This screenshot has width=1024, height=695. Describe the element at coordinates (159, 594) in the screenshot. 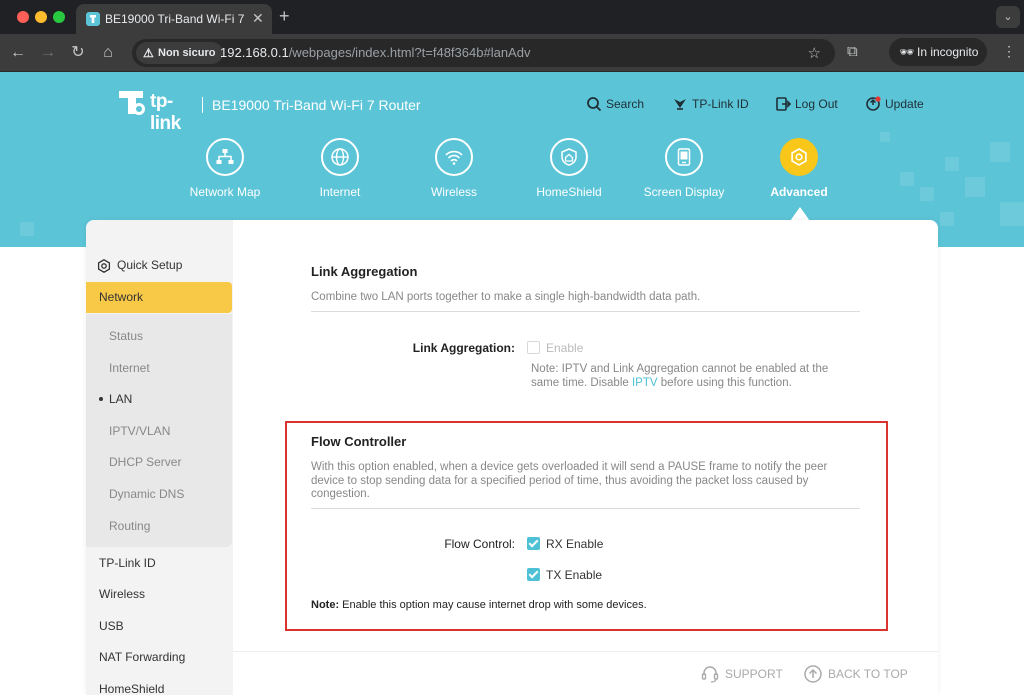

I see `sidebar-item-wireless: Wireless` at that location.